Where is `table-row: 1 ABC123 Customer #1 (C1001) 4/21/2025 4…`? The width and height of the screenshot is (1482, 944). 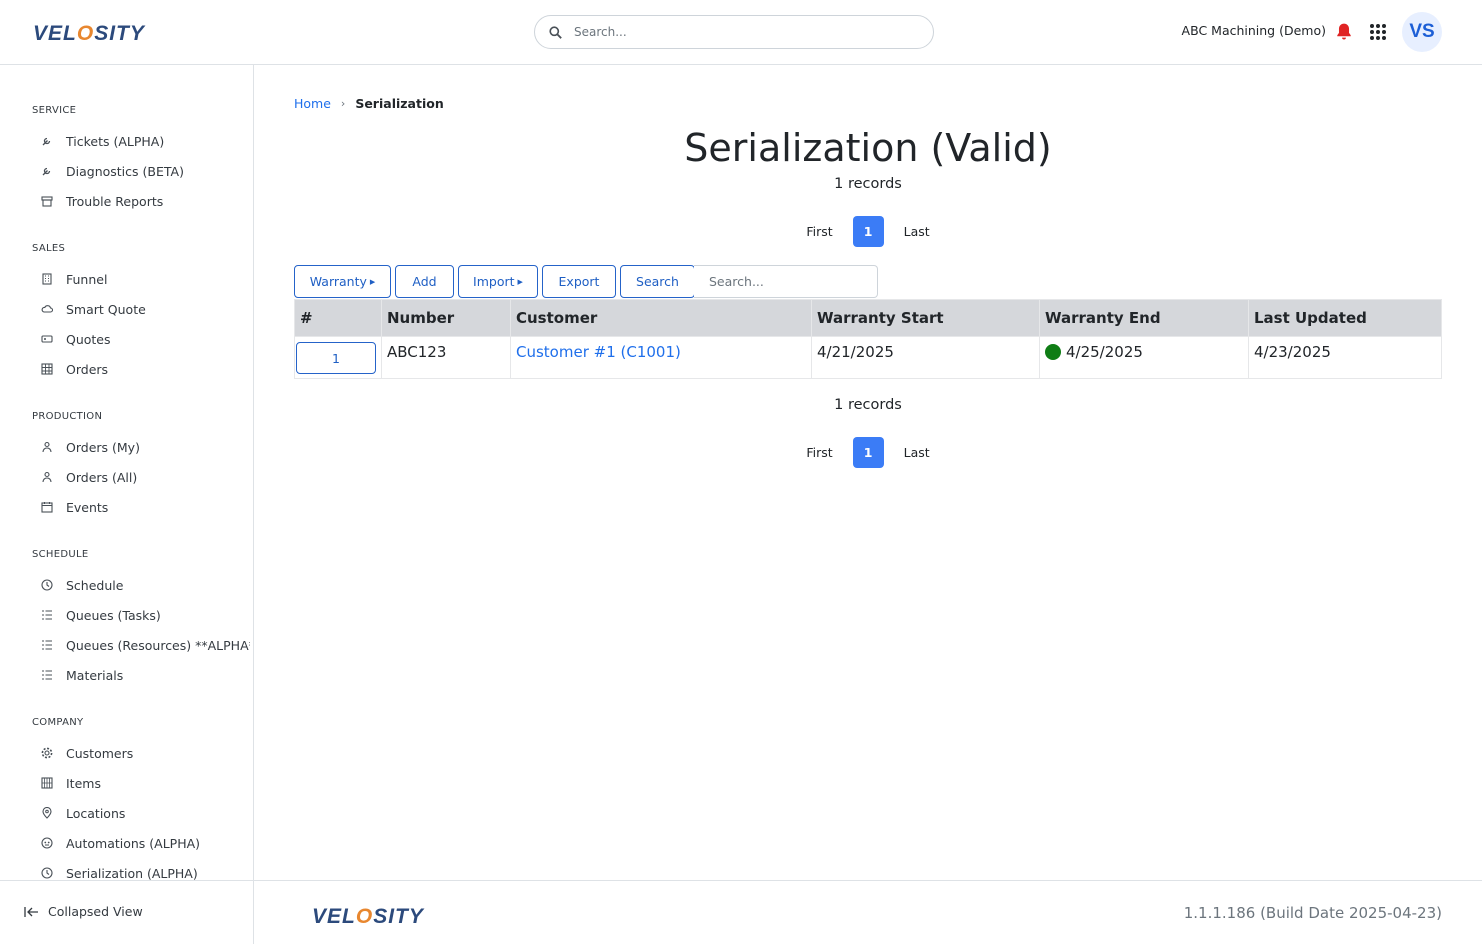
table-row: 1 ABC123 Customer #1 (C1001) 4/21/2025 4… is located at coordinates (868, 357).